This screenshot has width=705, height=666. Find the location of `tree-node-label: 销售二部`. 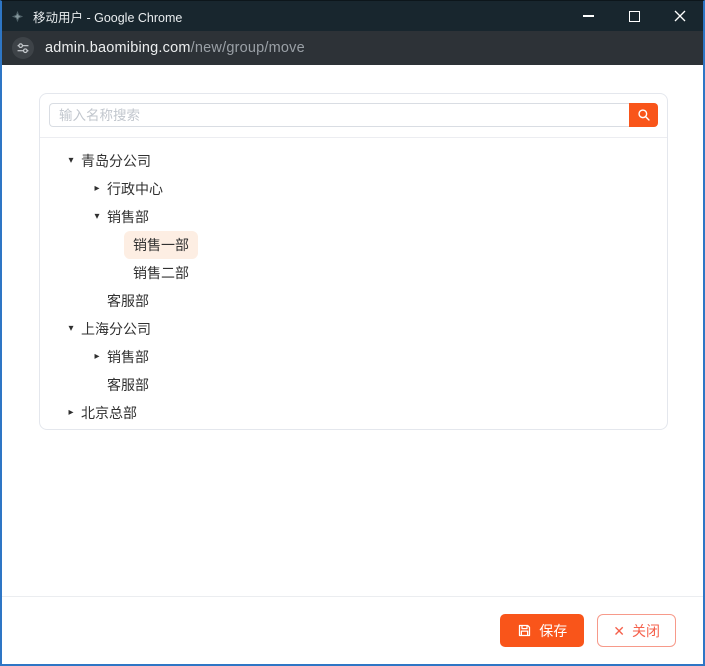

tree-node-label: 销售二部 is located at coordinates (161, 273).